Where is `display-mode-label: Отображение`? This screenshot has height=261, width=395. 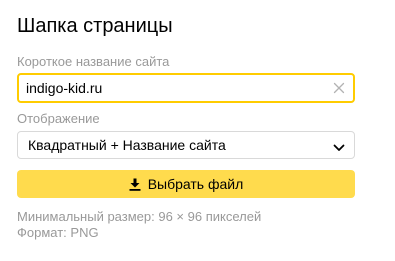
display-mode-label: Отображение is located at coordinates (58, 118).